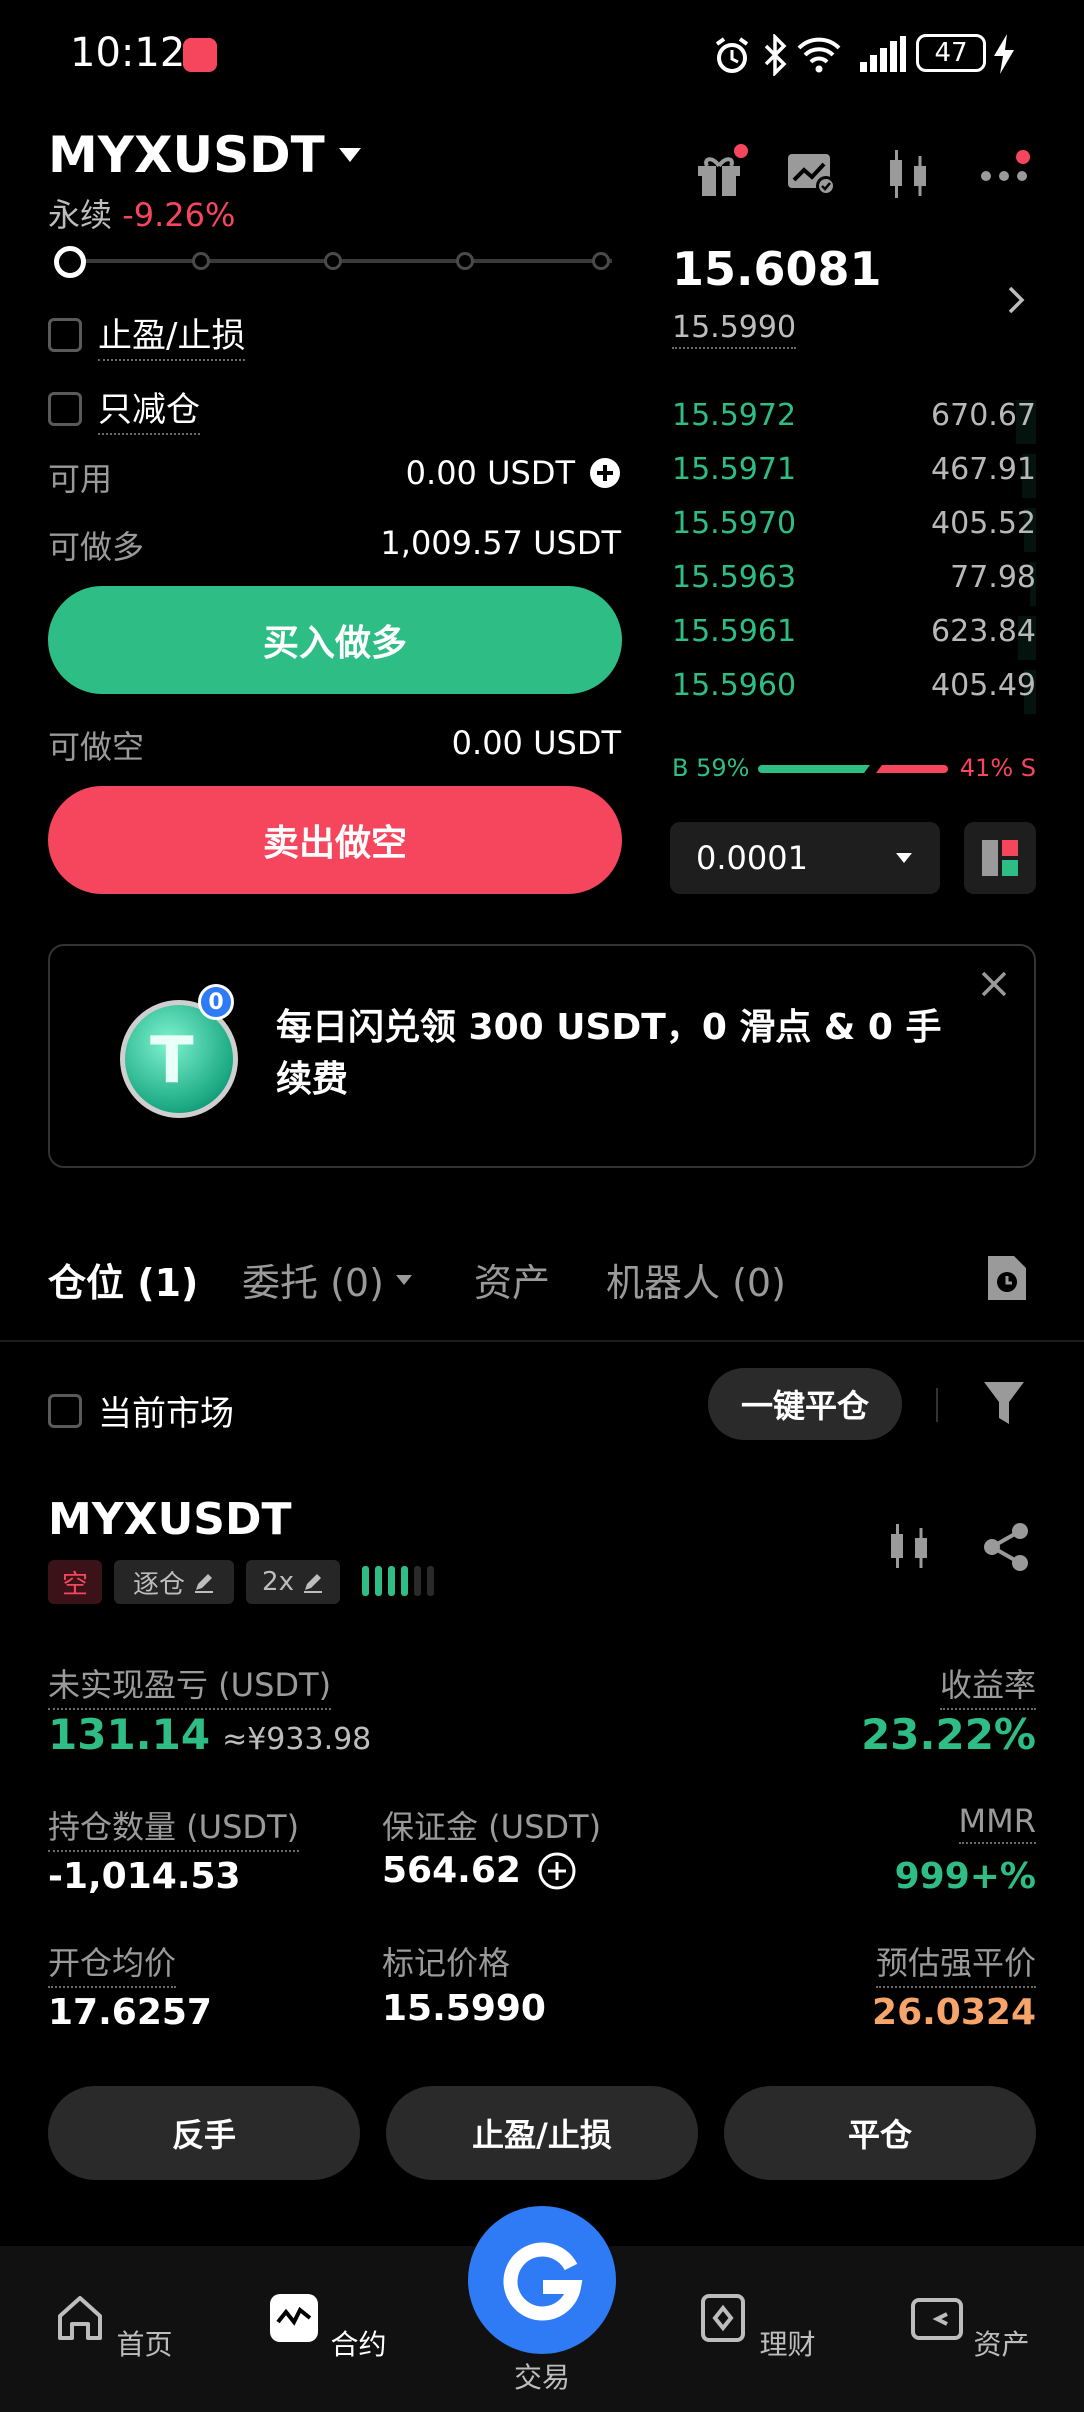 Image resolution: width=1084 pixels, height=2412 pixels. I want to click on add-margin-icon, so click(557, 1871).